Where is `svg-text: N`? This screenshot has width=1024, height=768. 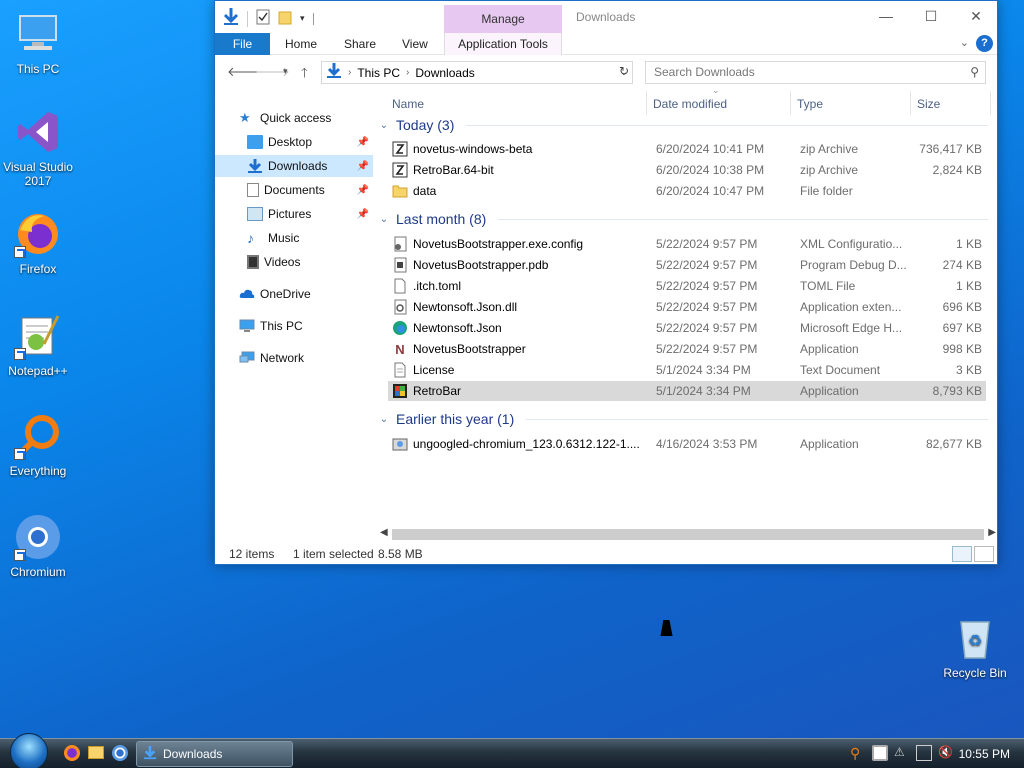
svg-text: N is located at coordinates (399, 349).